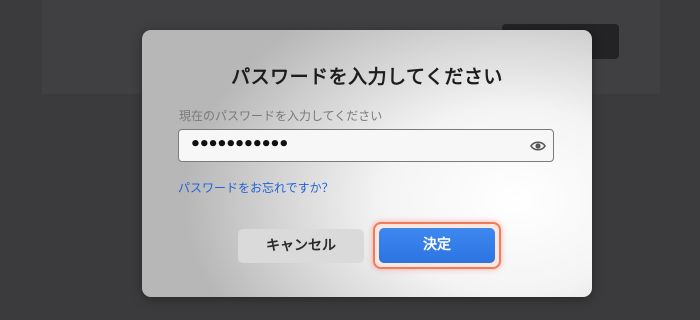  I want to click on password-field-label: 現在のパスワードを入力してください, so click(281, 116).